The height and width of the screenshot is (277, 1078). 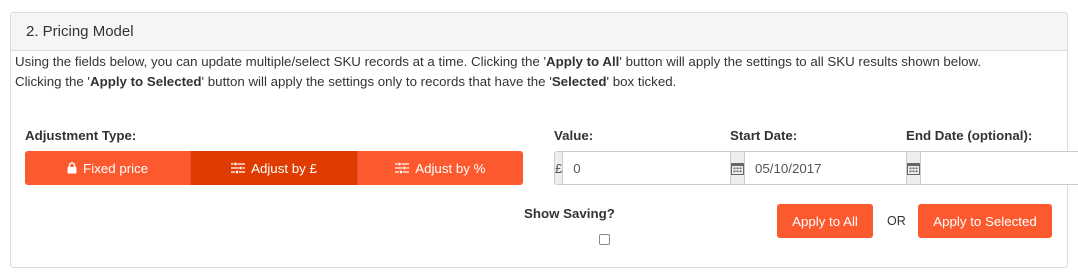 What do you see at coordinates (450, 168) in the screenshot?
I see `adjust-by-percent-label: Adjust by %` at bounding box center [450, 168].